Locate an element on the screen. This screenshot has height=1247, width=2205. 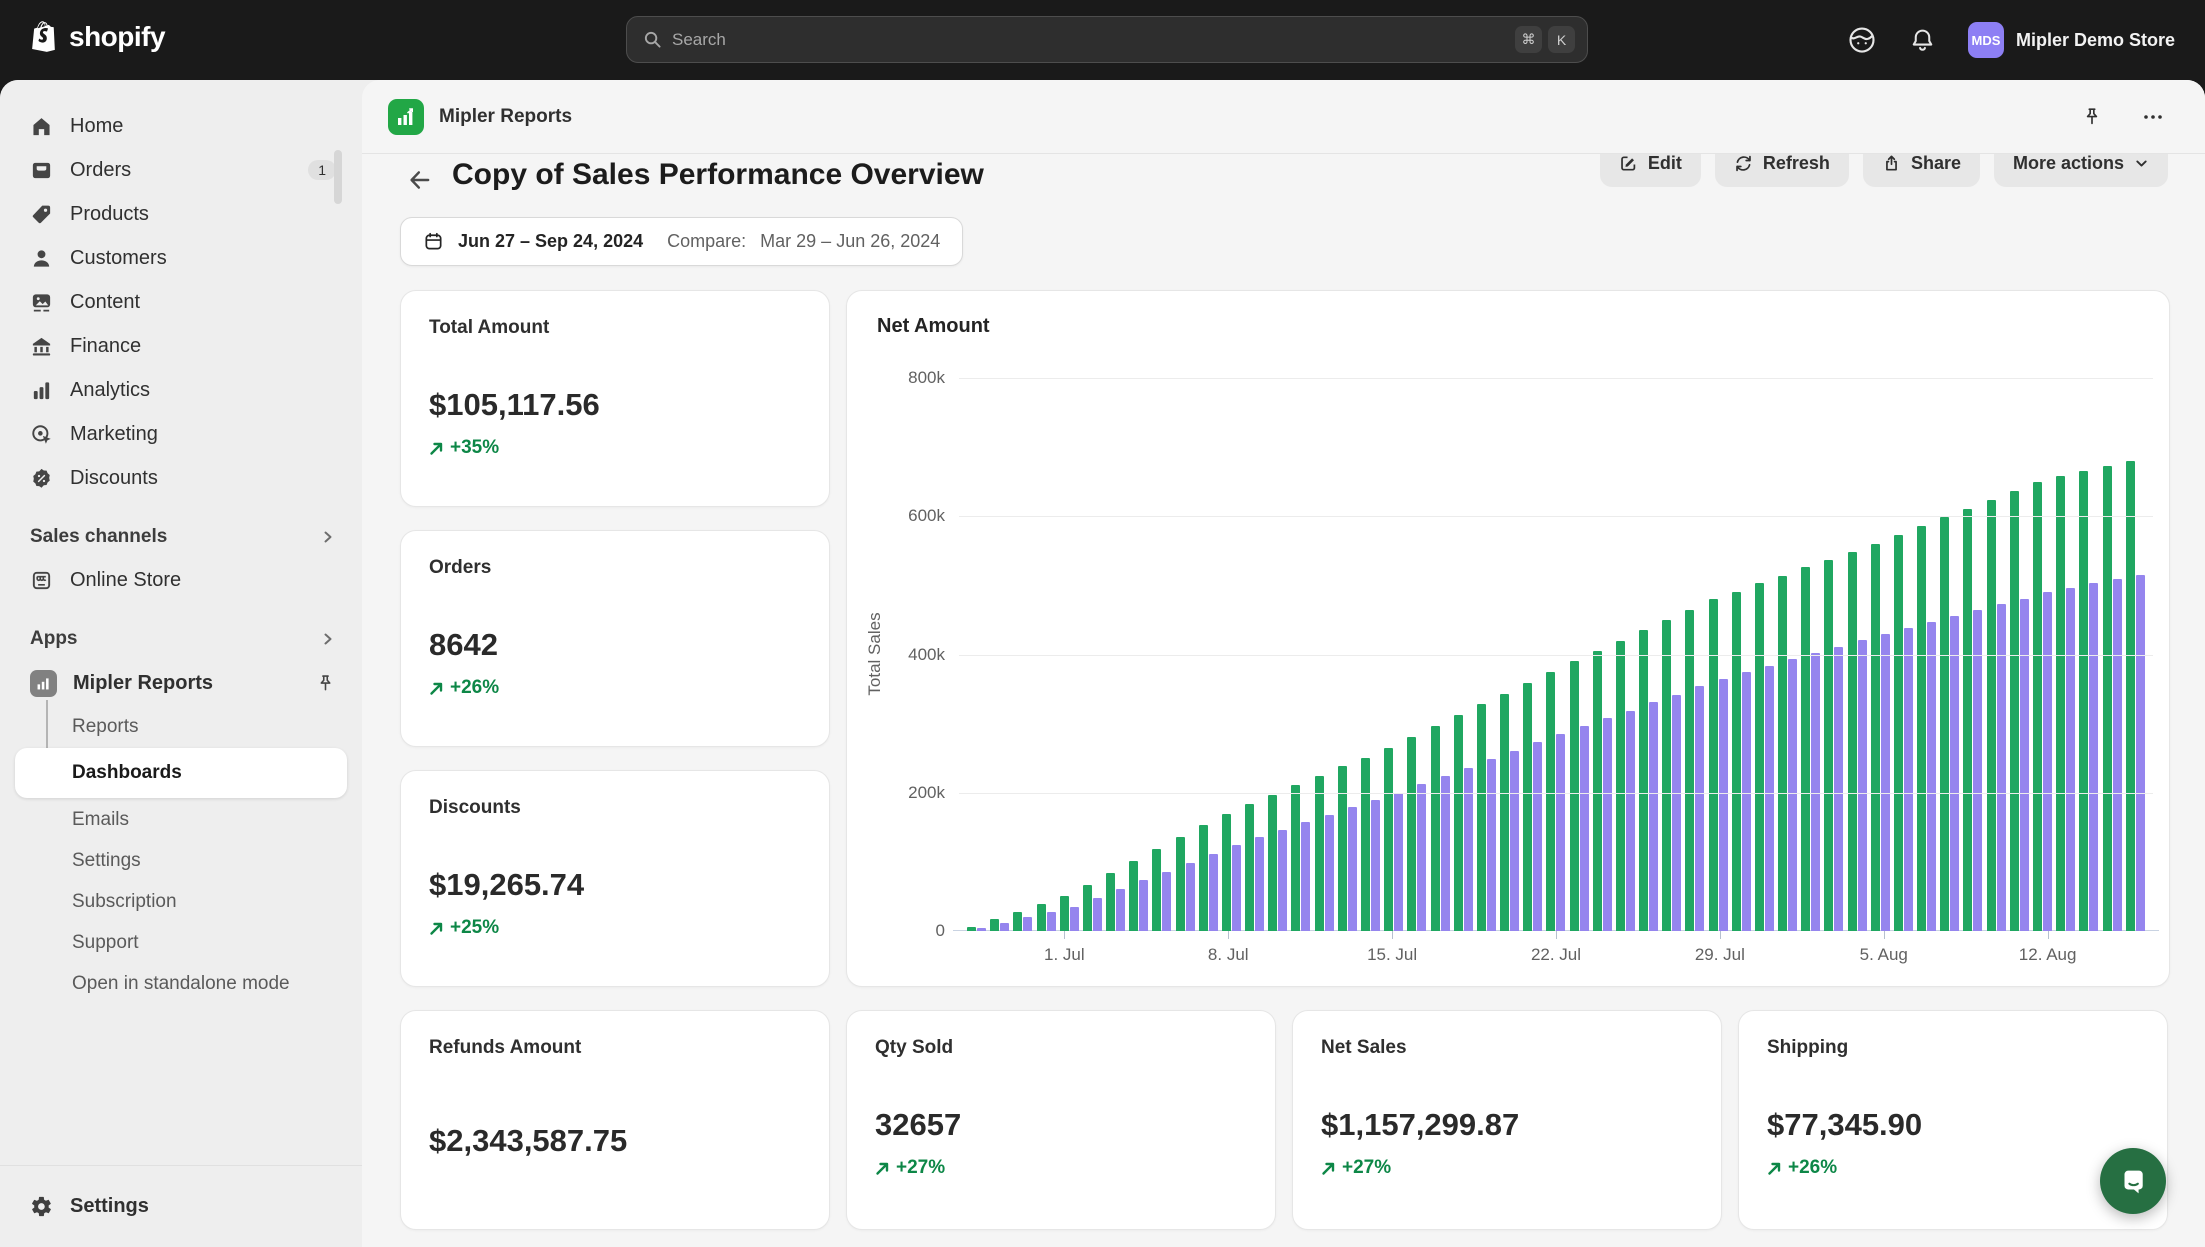
more-menu-icon is located at coordinates (2153, 117).